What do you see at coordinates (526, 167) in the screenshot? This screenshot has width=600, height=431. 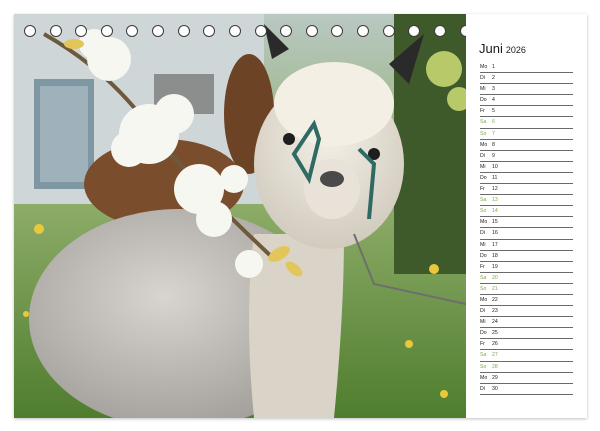 I see `day-row: Mi 10` at bounding box center [526, 167].